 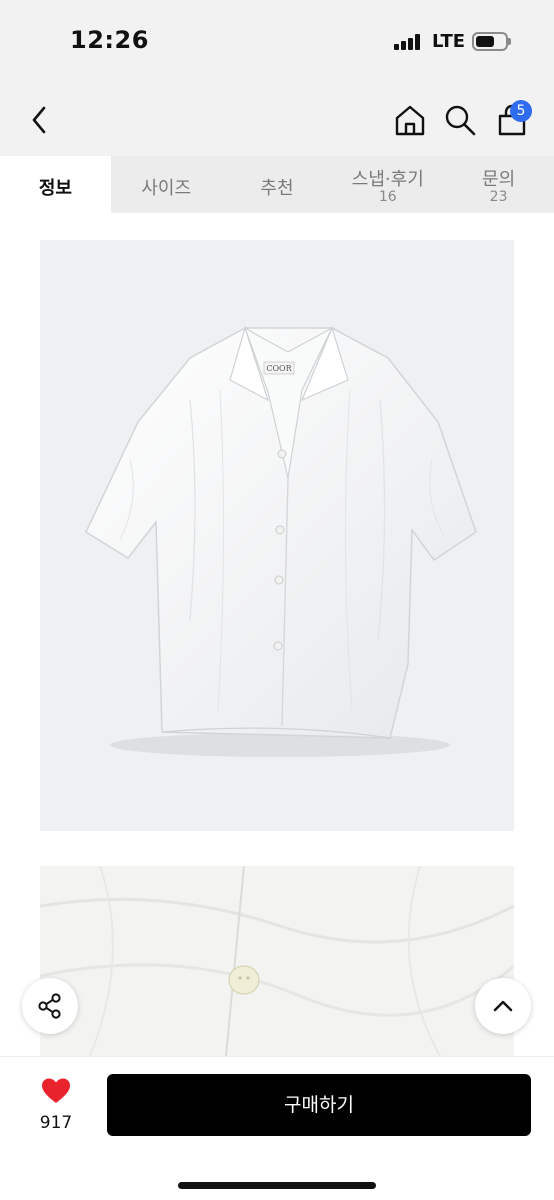 What do you see at coordinates (498, 197) in the screenshot?
I see `tab-count: 23` at bounding box center [498, 197].